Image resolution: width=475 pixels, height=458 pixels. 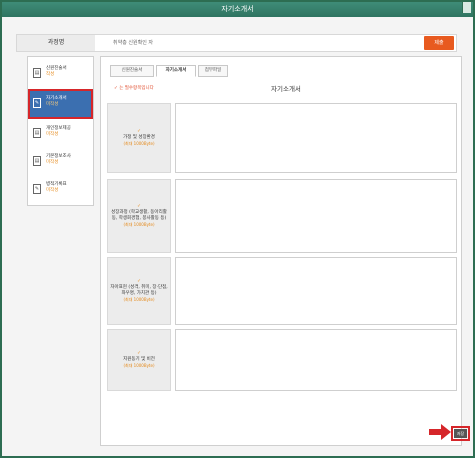 I want to click on question-text: 성장과정 (학교생활, 동아리활동, 학생회경험, 봉사활동 등), so click(x=139, y=215).